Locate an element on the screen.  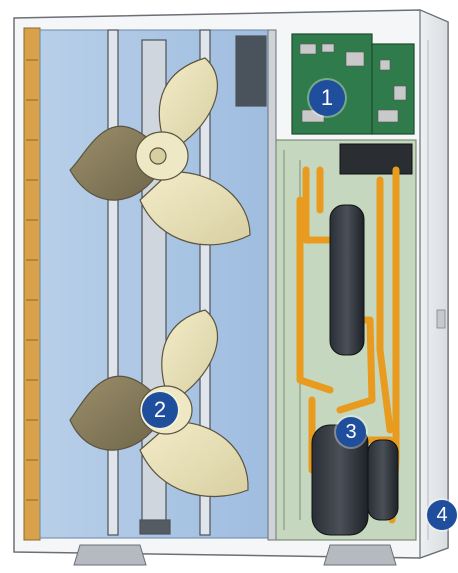
callout-4-side-panel: 4 is located at coordinates (442, 515).